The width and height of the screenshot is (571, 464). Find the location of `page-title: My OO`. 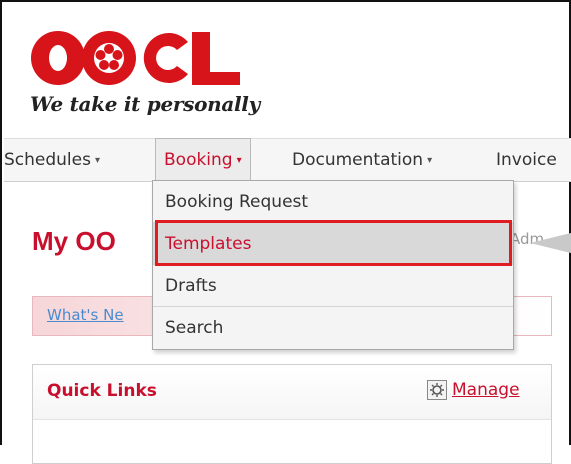

page-title: My OO is located at coordinates (74, 241).